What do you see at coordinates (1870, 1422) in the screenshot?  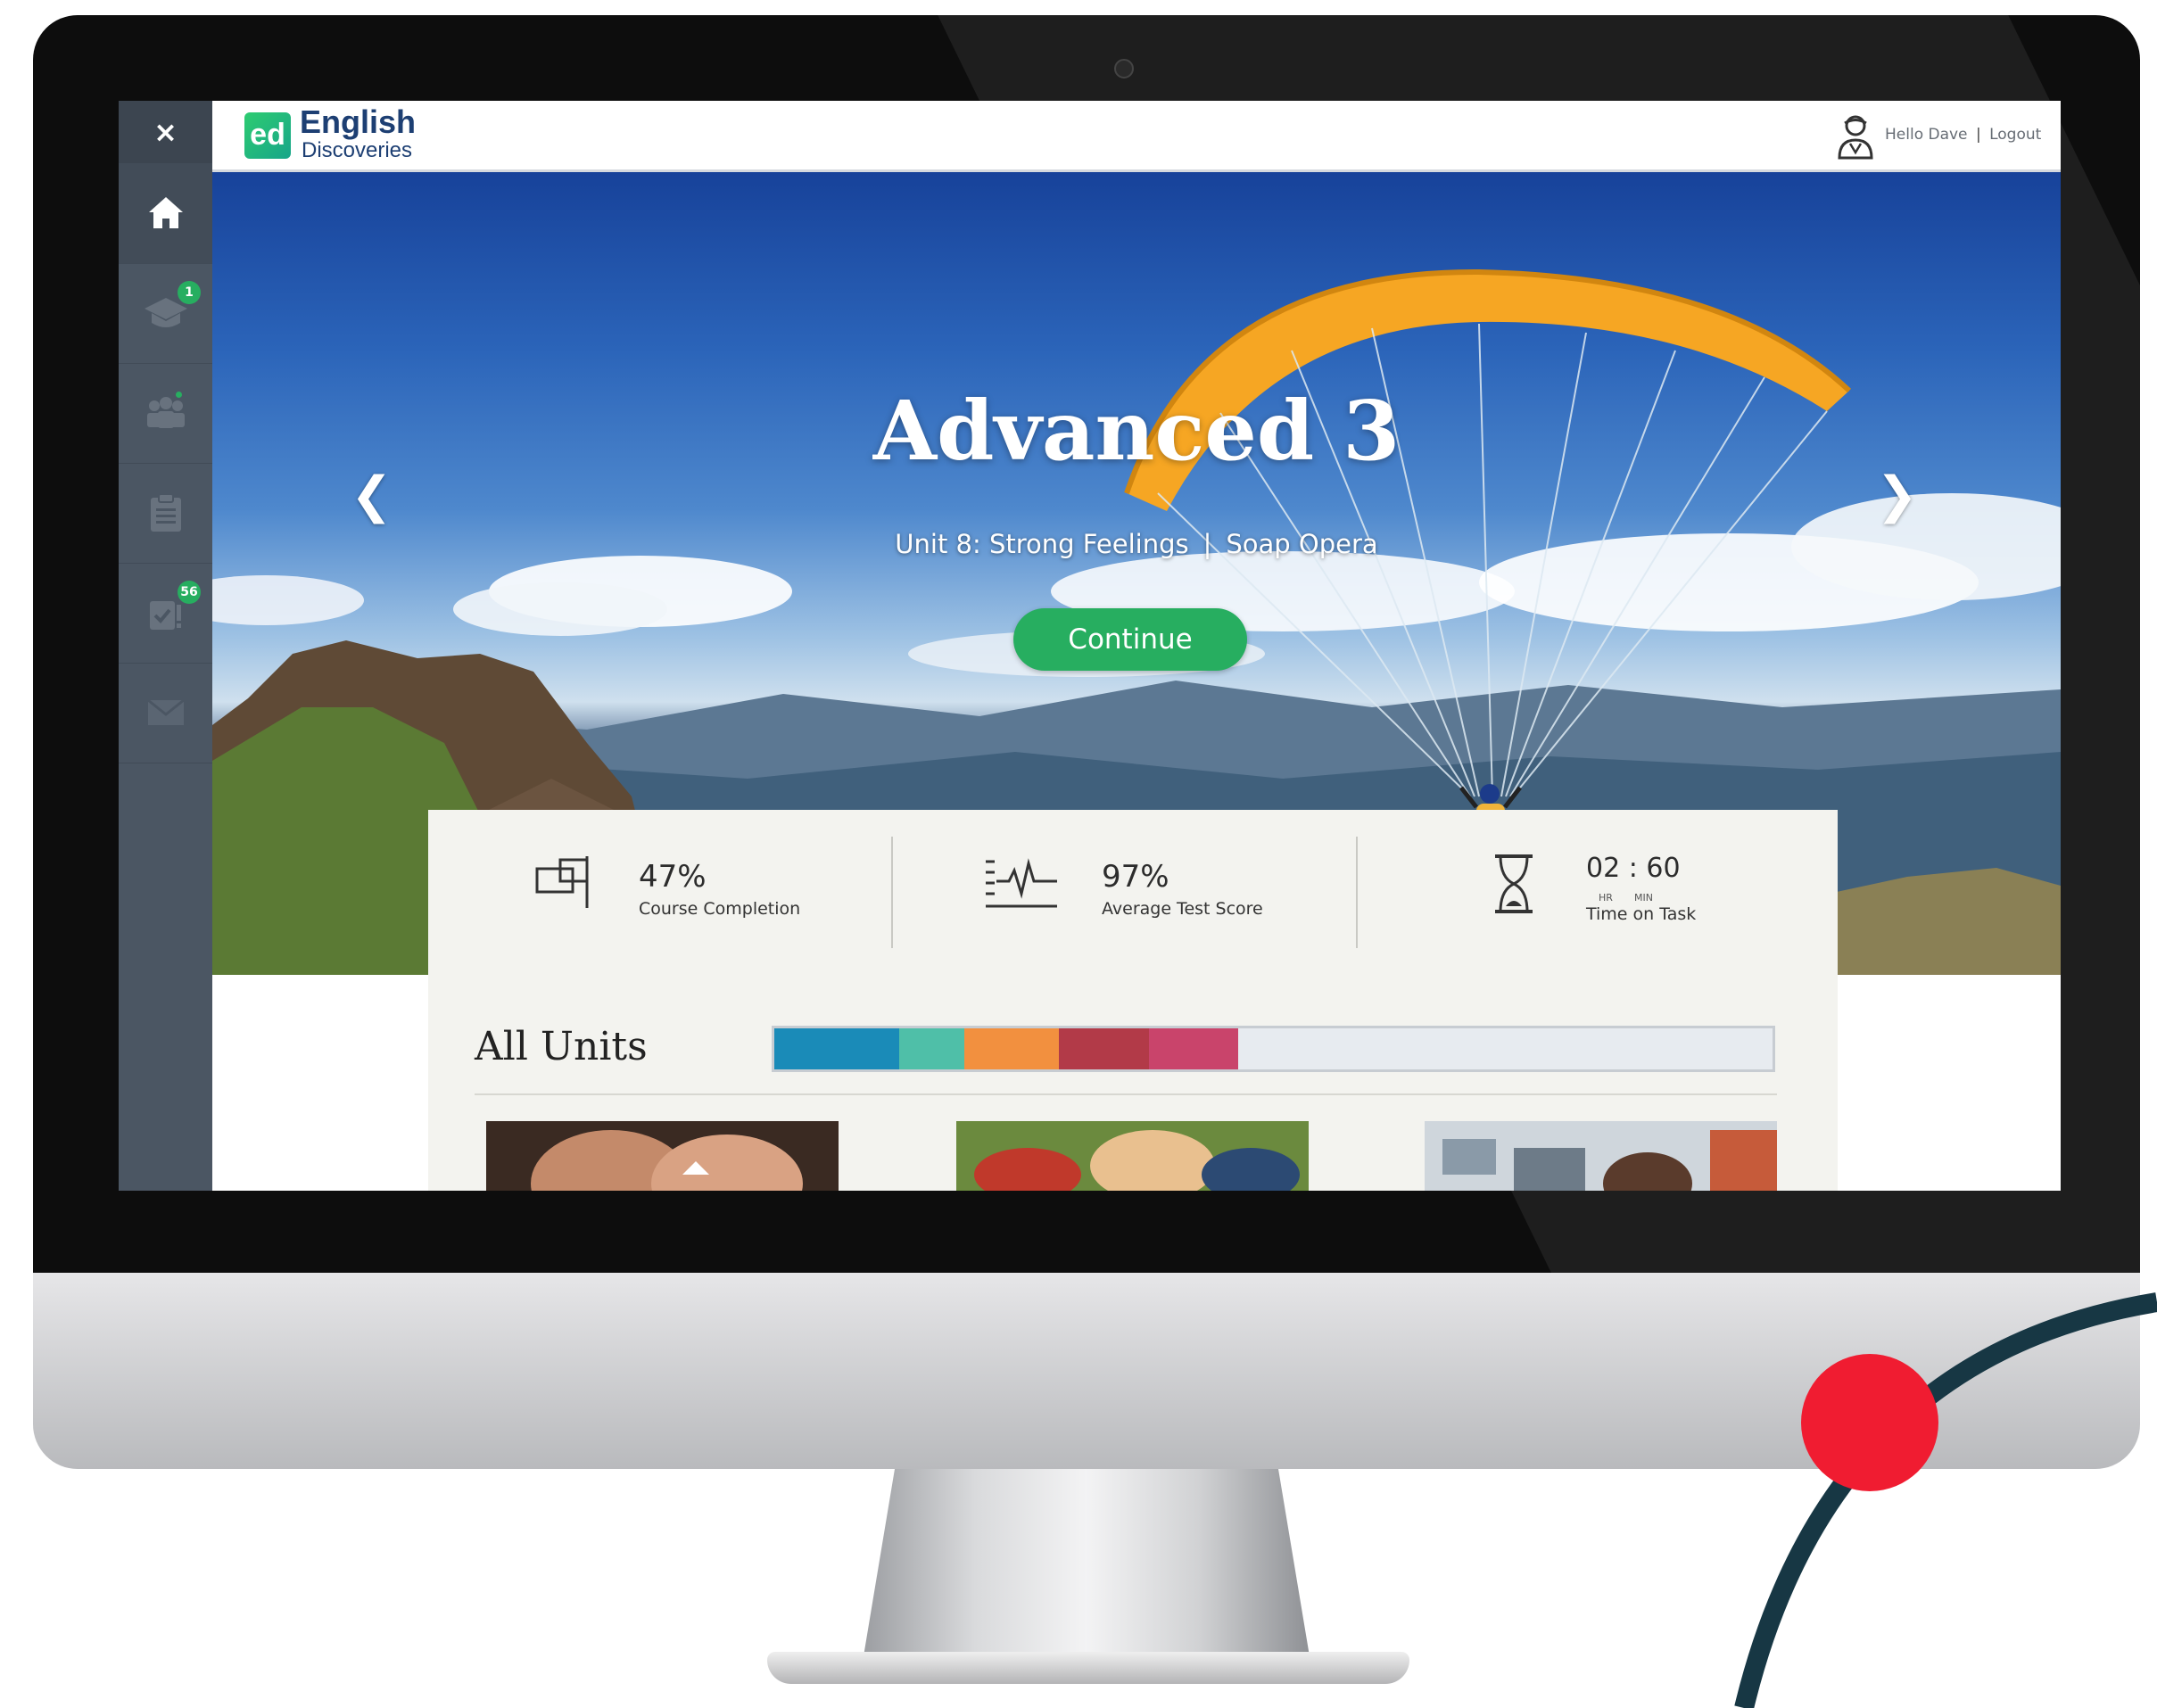 I see `red-dot-decoration` at bounding box center [1870, 1422].